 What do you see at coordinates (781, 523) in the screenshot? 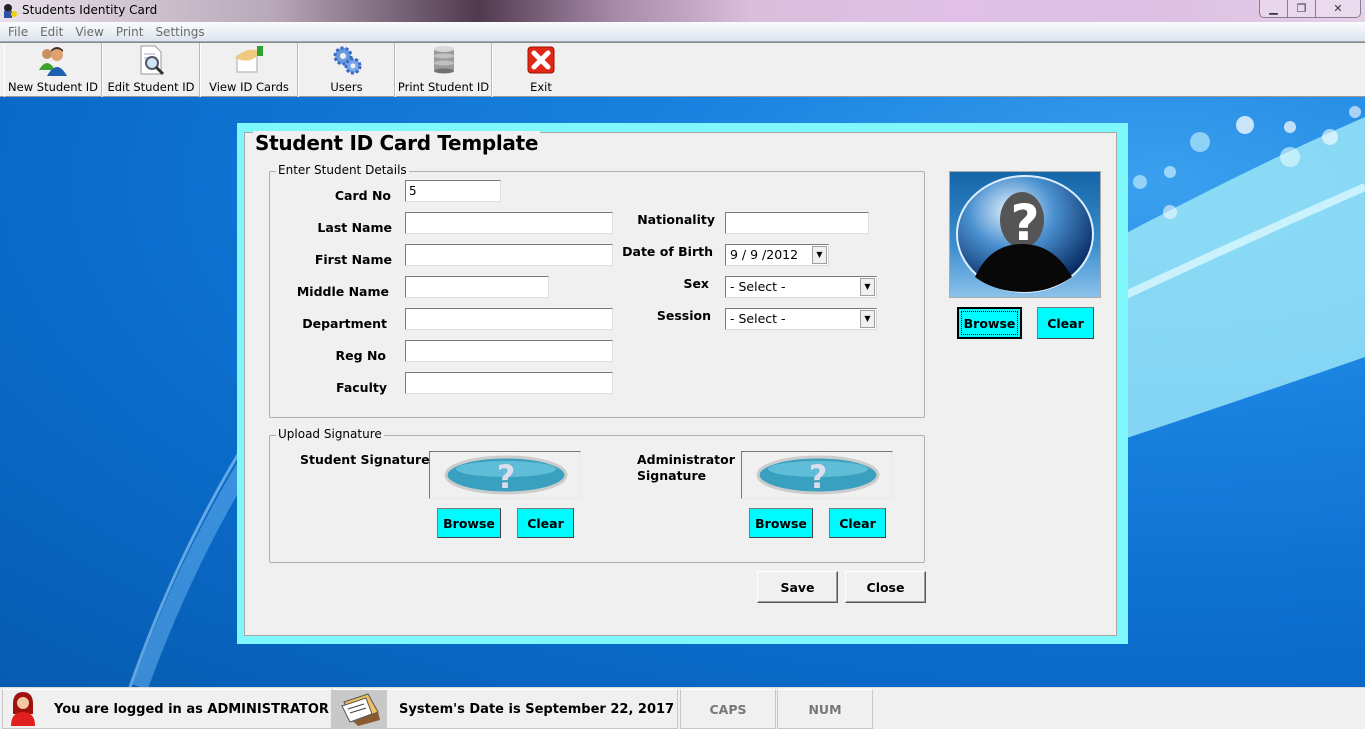
I see `admin-signature-browse-button: Browse` at bounding box center [781, 523].